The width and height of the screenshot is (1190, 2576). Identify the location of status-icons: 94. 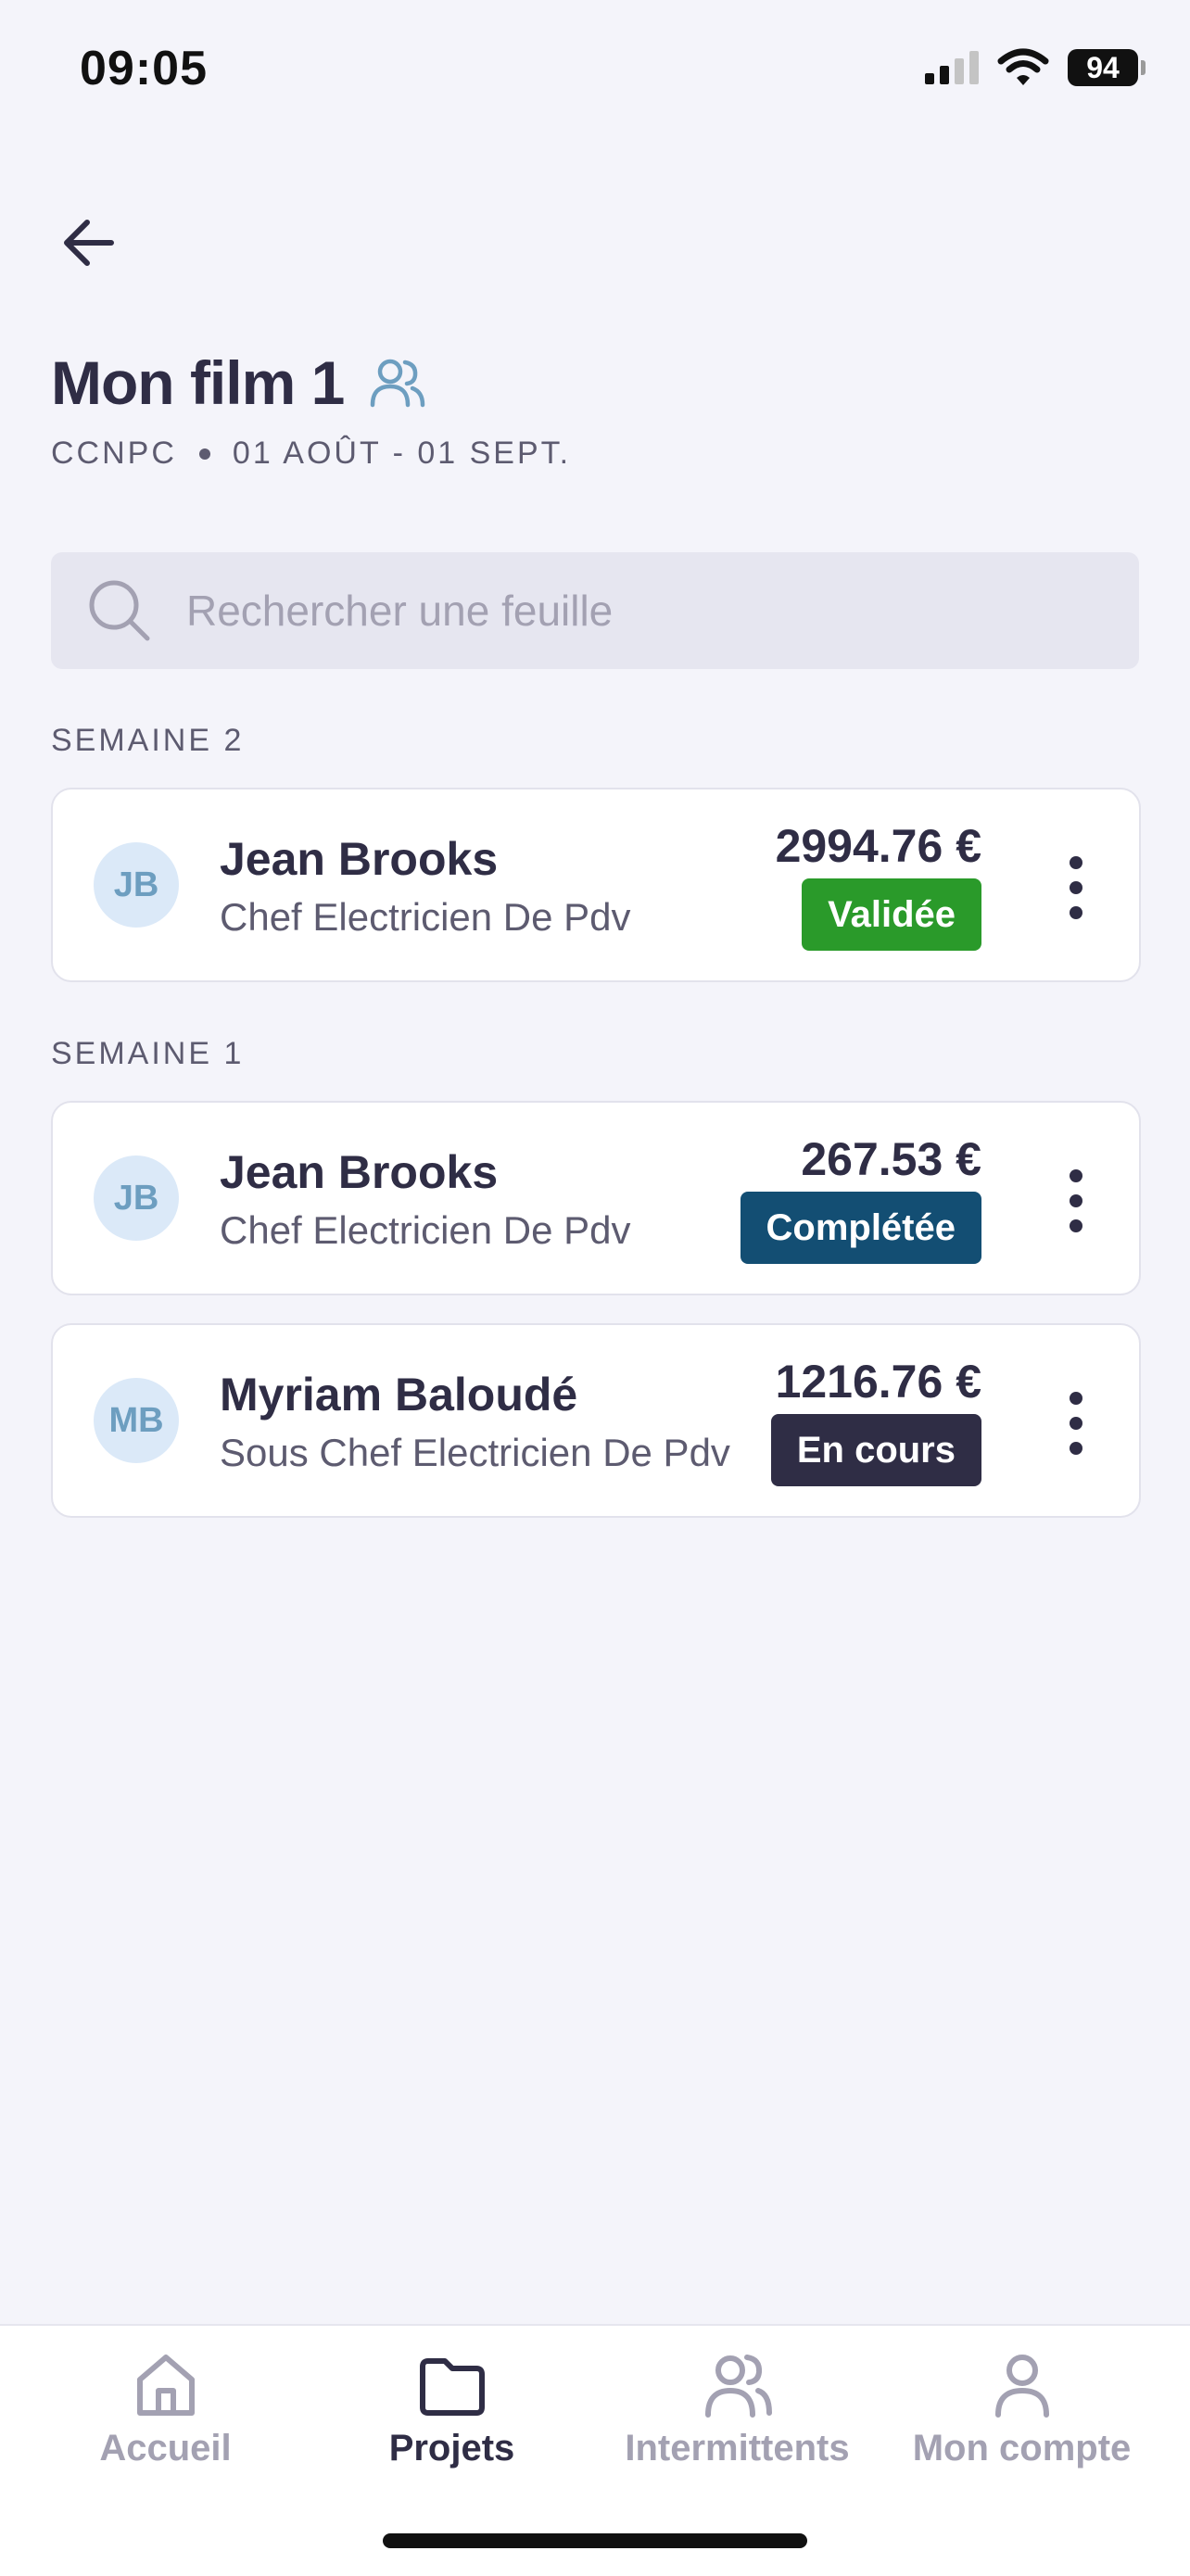
(1034, 68).